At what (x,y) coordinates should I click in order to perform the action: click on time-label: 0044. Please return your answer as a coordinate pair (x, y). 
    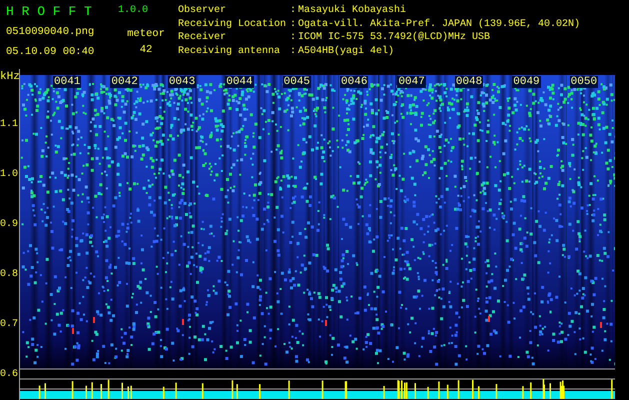
    Looking at the image, I should click on (239, 82).